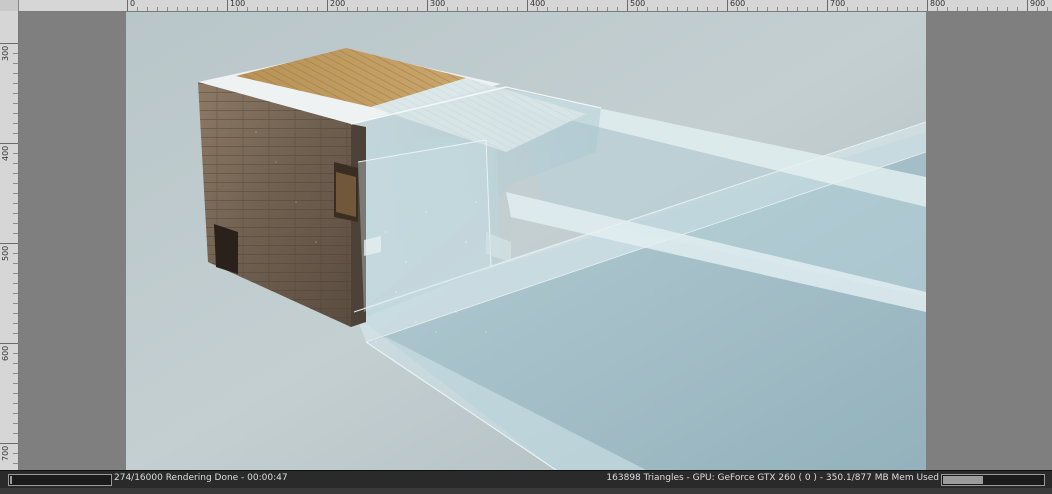 This screenshot has height=494, width=1052. Describe the element at coordinates (60, 480) in the screenshot. I see `render-progress-bar` at that location.